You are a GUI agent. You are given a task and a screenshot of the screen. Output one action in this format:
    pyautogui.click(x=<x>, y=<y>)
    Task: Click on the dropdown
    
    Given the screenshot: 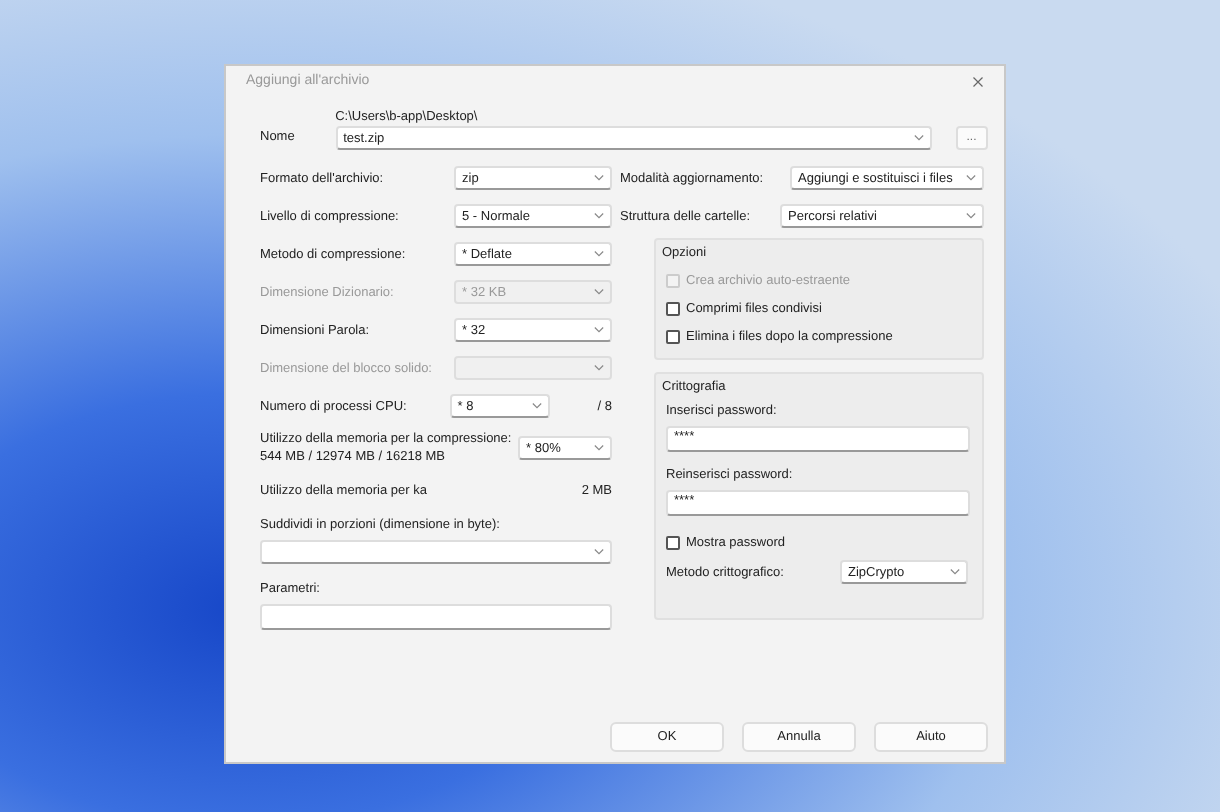 What is the action you would take?
    pyautogui.click(x=436, y=552)
    